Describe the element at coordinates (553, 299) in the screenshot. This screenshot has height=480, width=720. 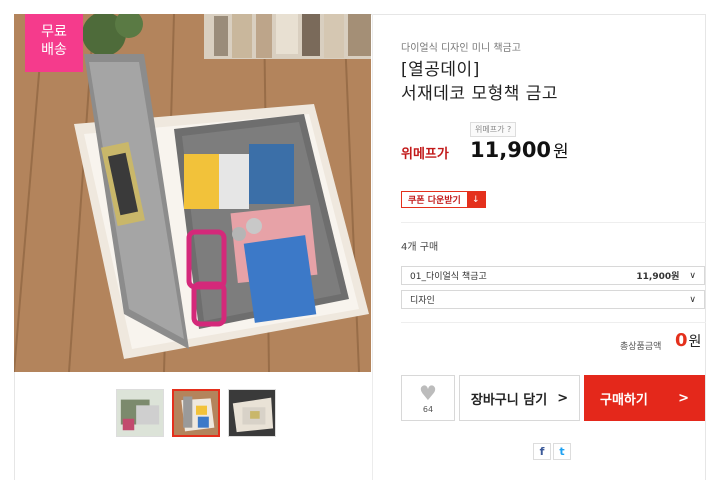
I see `option-select-design: 디자인 ∨` at that location.